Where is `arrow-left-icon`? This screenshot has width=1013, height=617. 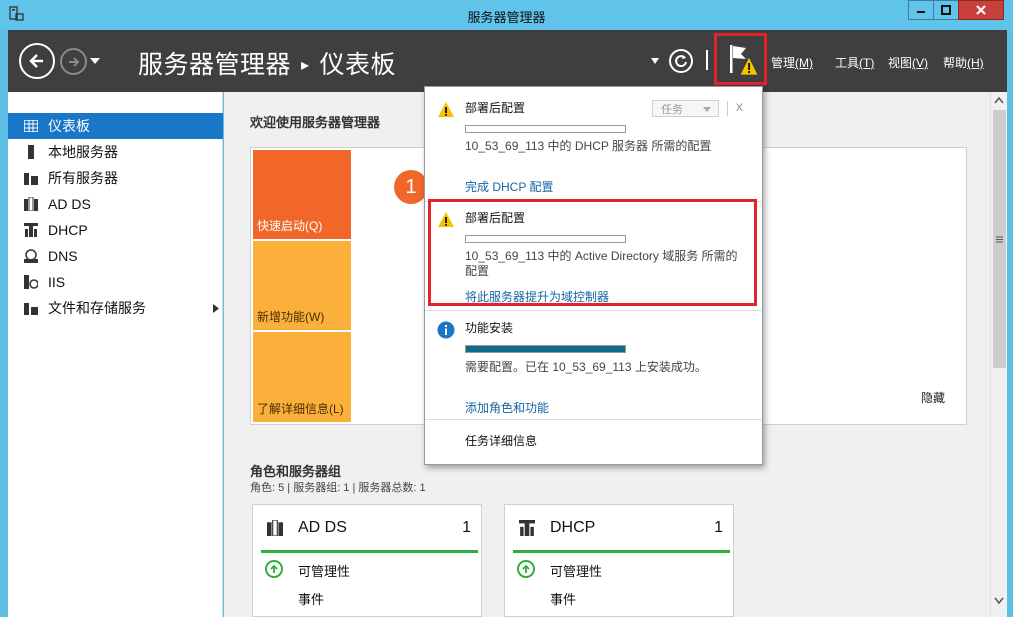 arrow-left-icon is located at coordinates (36, 61).